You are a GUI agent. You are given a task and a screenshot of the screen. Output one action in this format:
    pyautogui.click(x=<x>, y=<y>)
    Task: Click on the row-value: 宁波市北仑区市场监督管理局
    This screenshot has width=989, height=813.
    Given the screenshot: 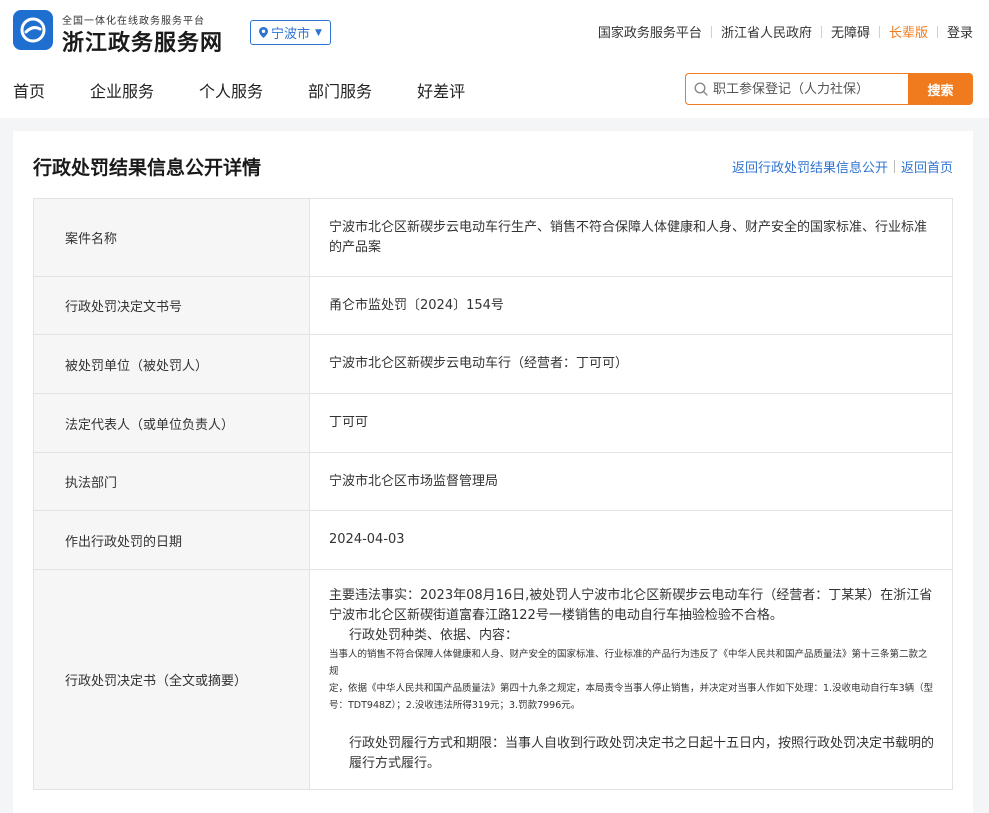 What is the action you would take?
    pyautogui.click(x=631, y=481)
    